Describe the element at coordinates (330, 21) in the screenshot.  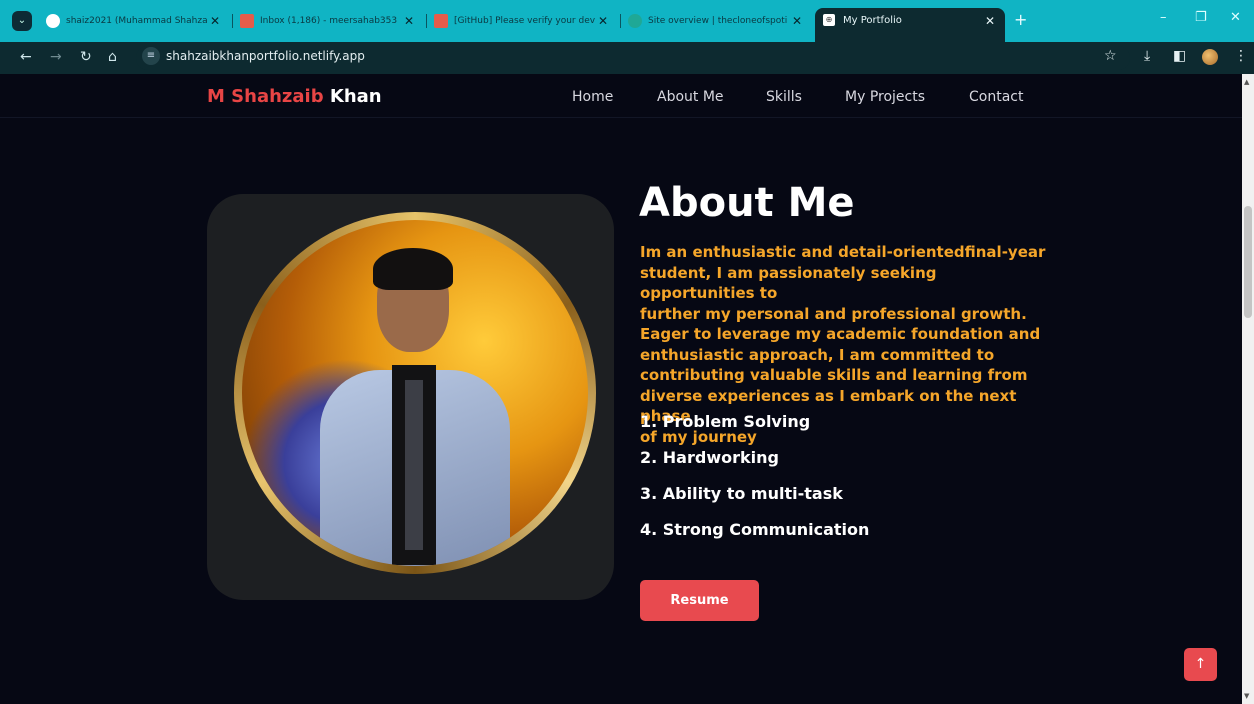
I see `tab-inbox: Inbox (1,186) - meersahab353 ✕` at that location.